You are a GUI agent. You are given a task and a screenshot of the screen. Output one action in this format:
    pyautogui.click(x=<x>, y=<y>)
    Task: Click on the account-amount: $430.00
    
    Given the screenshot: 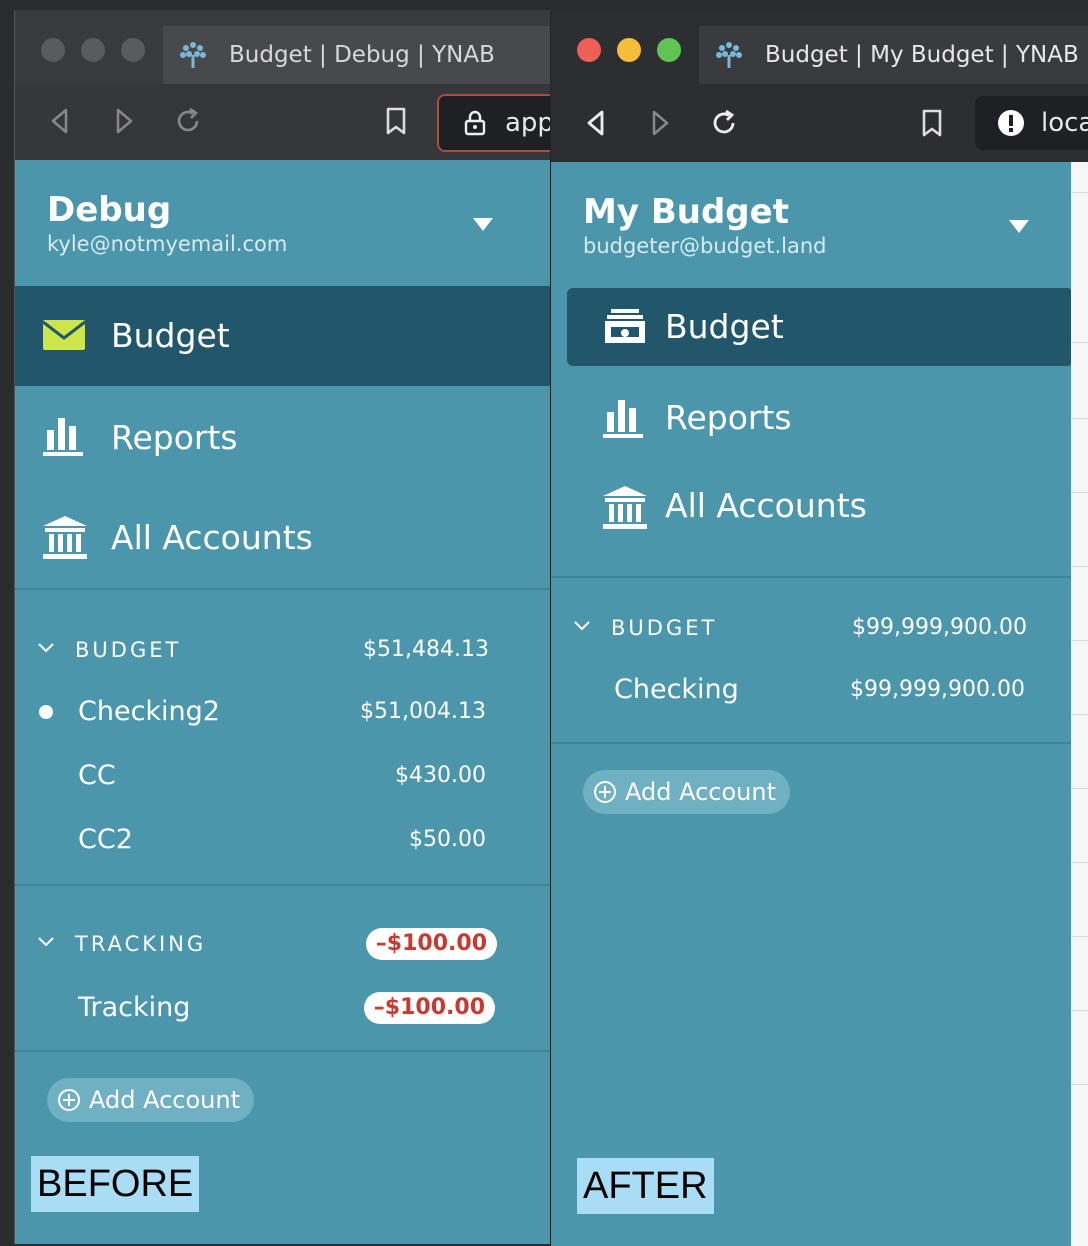 What is the action you would take?
    pyautogui.click(x=440, y=775)
    